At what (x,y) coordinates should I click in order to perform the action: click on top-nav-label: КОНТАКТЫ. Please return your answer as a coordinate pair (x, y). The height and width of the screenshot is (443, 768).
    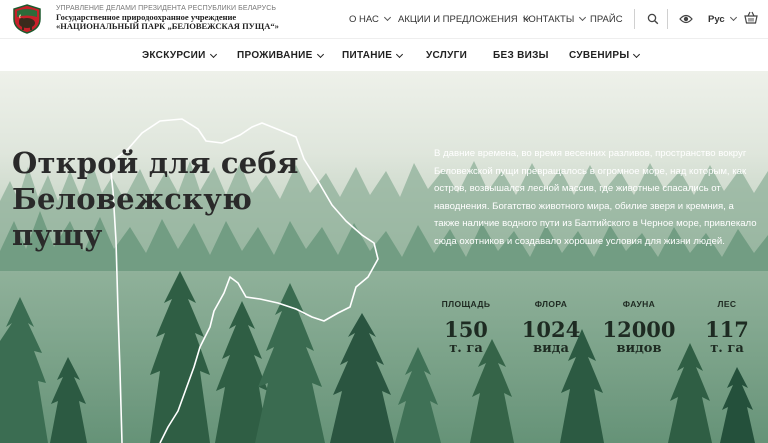
    Looking at the image, I should click on (549, 19).